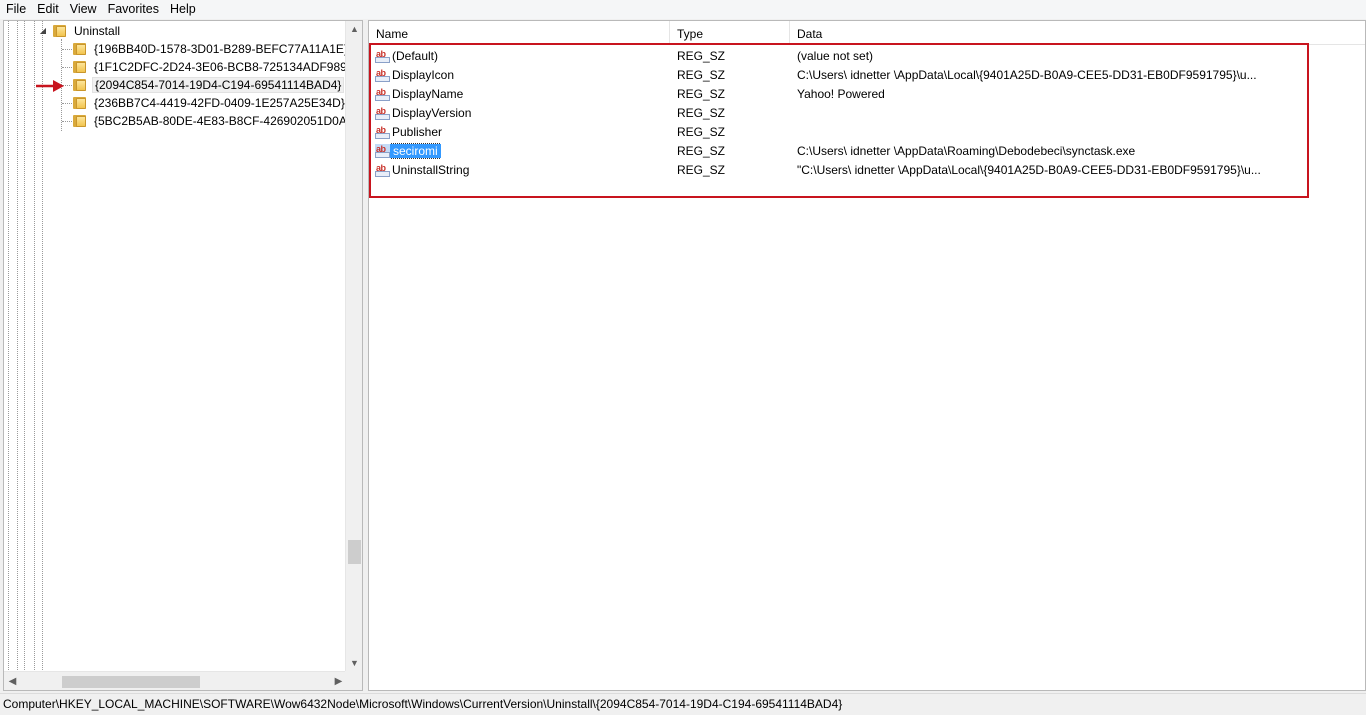  What do you see at coordinates (431, 170) in the screenshot?
I see `value-name: UninstallString` at bounding box center [431, 170].